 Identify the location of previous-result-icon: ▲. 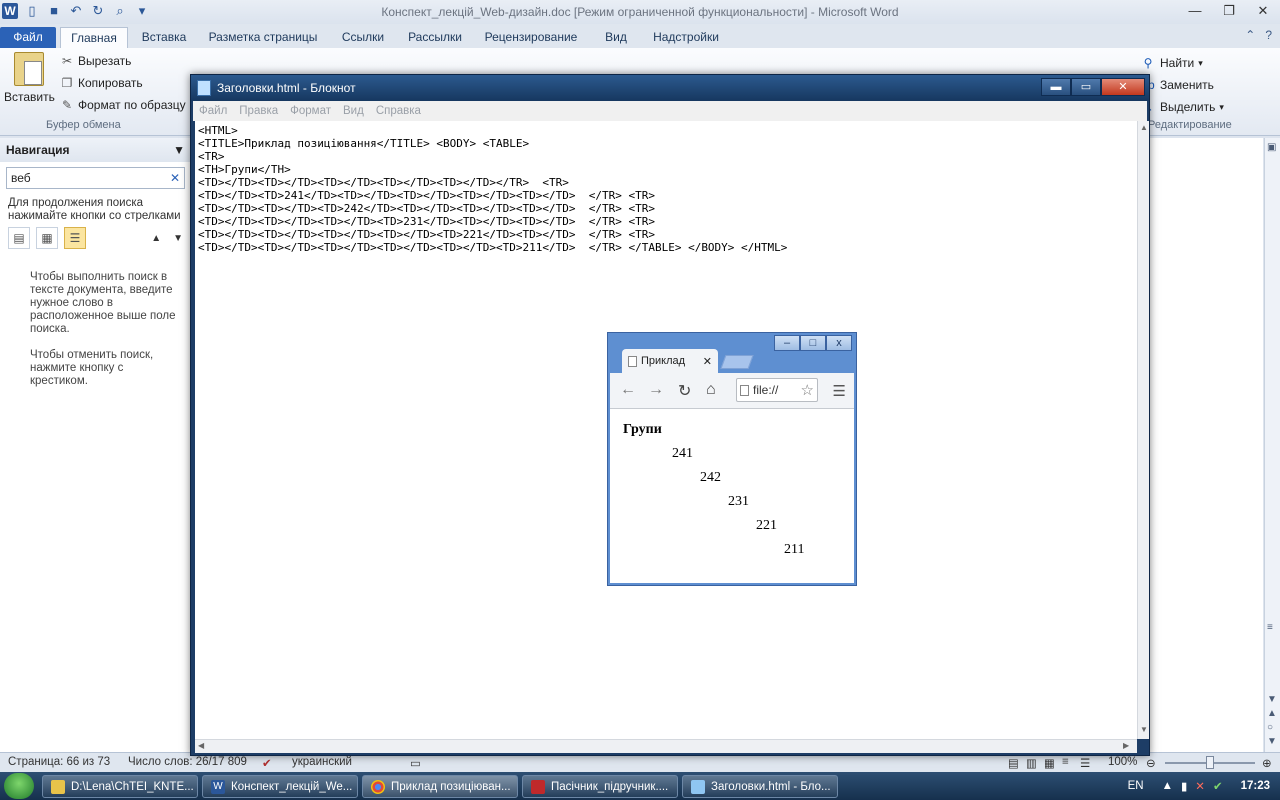
(156, 238).